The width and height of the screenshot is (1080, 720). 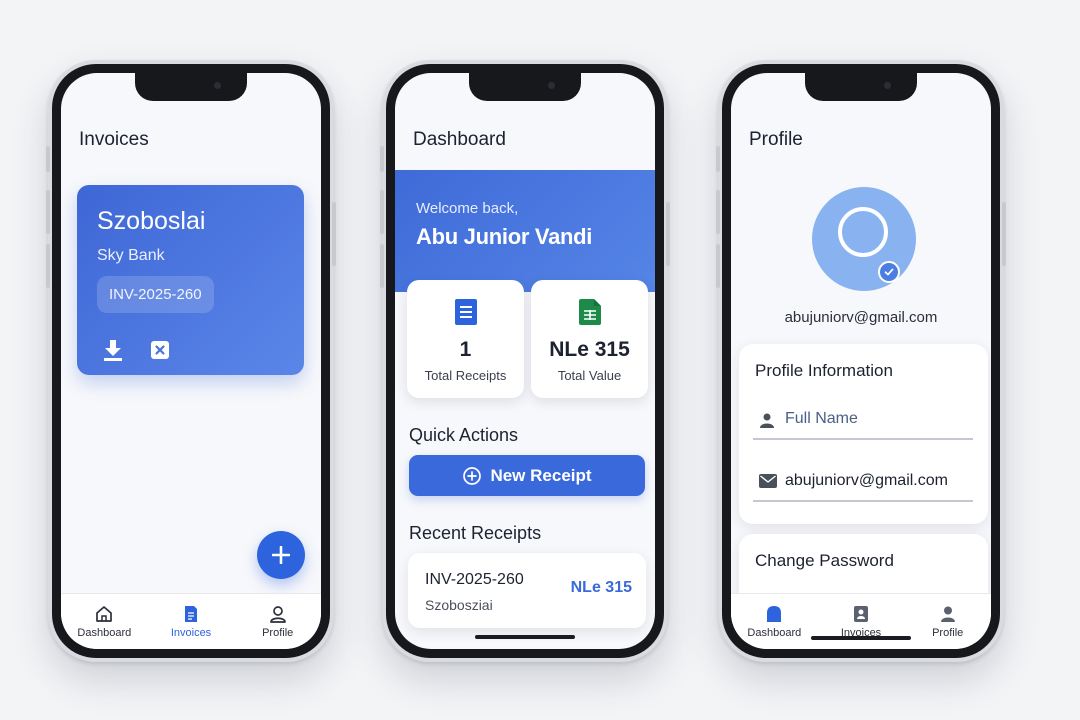 I want to click on stat-card-value: NLe 315 Total Value, so click(x=589, y=339).